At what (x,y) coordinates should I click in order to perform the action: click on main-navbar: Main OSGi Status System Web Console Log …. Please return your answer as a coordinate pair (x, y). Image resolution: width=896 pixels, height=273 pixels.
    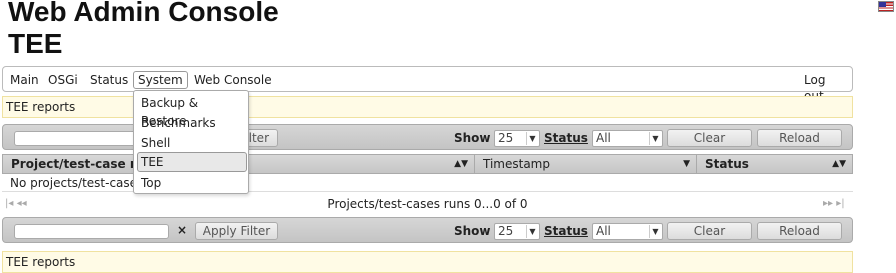
    Looking at the image, I should click on (427, 84).